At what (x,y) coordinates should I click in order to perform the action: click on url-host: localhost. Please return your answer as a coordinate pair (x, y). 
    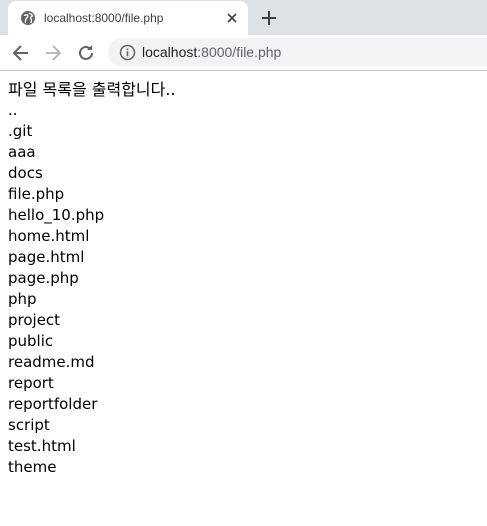
    Looking at the image, I should click on (170, 52).